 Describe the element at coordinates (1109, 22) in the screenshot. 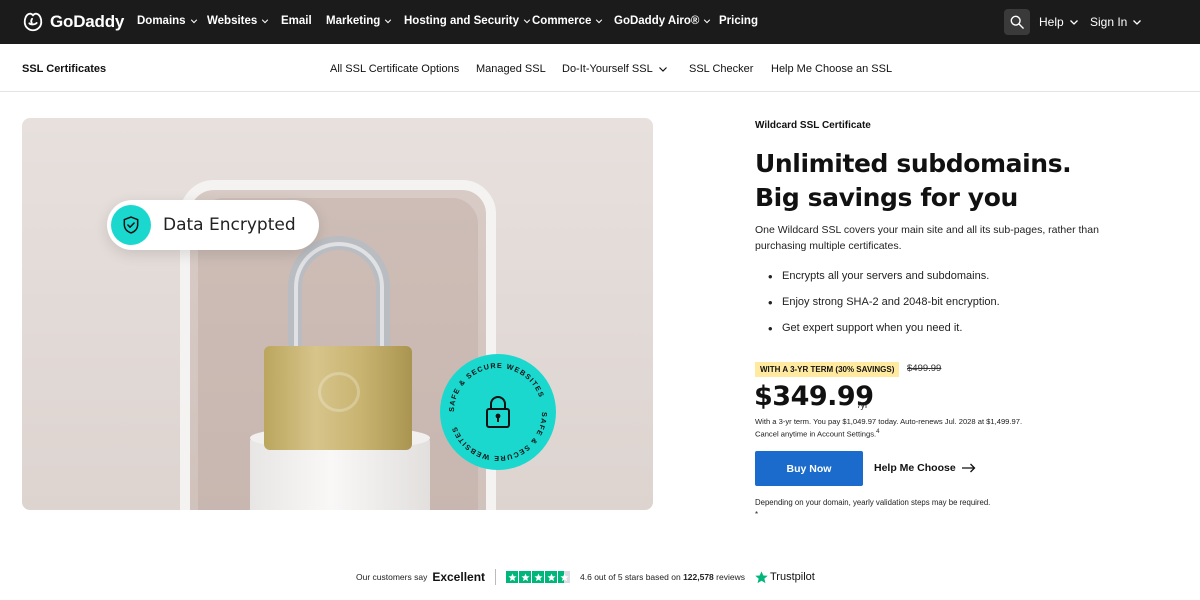

I see `sign-in-label: Sign In` at that location.